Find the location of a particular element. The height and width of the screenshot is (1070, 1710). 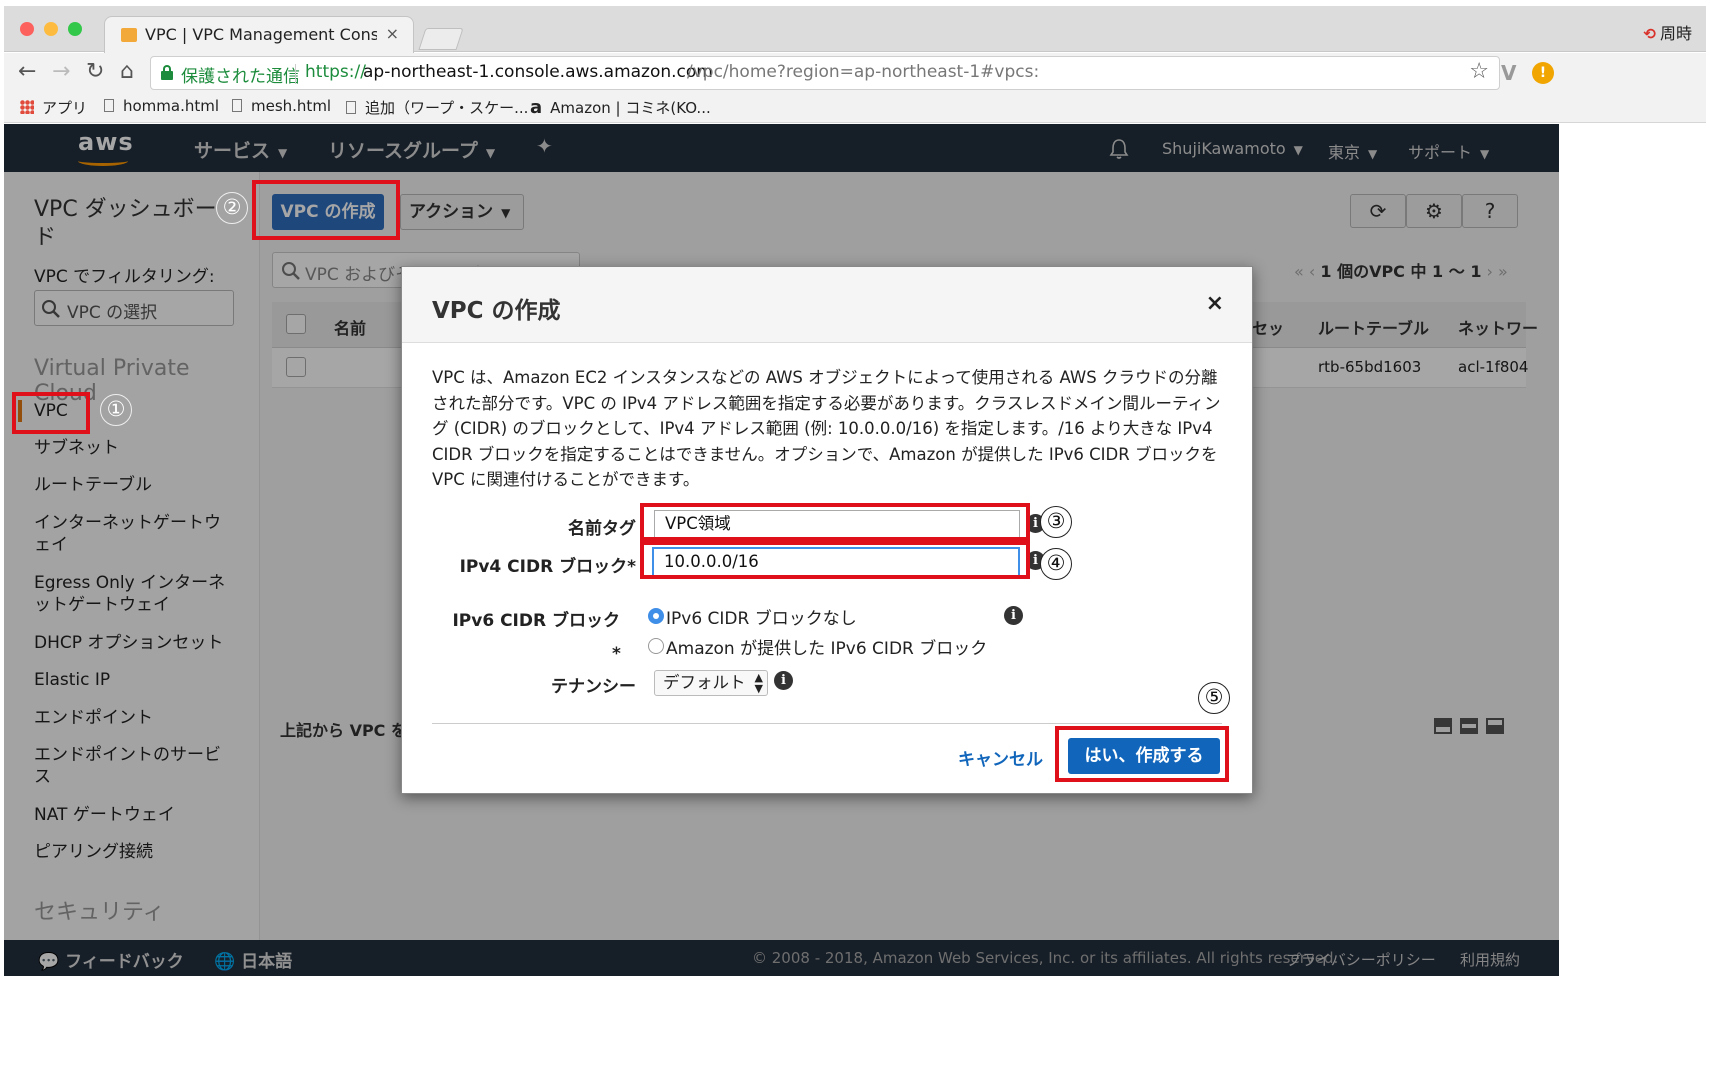

url-path: /vpc/home?region=ap-northeast-1#vpcs: is located at coordinates (863, 72).